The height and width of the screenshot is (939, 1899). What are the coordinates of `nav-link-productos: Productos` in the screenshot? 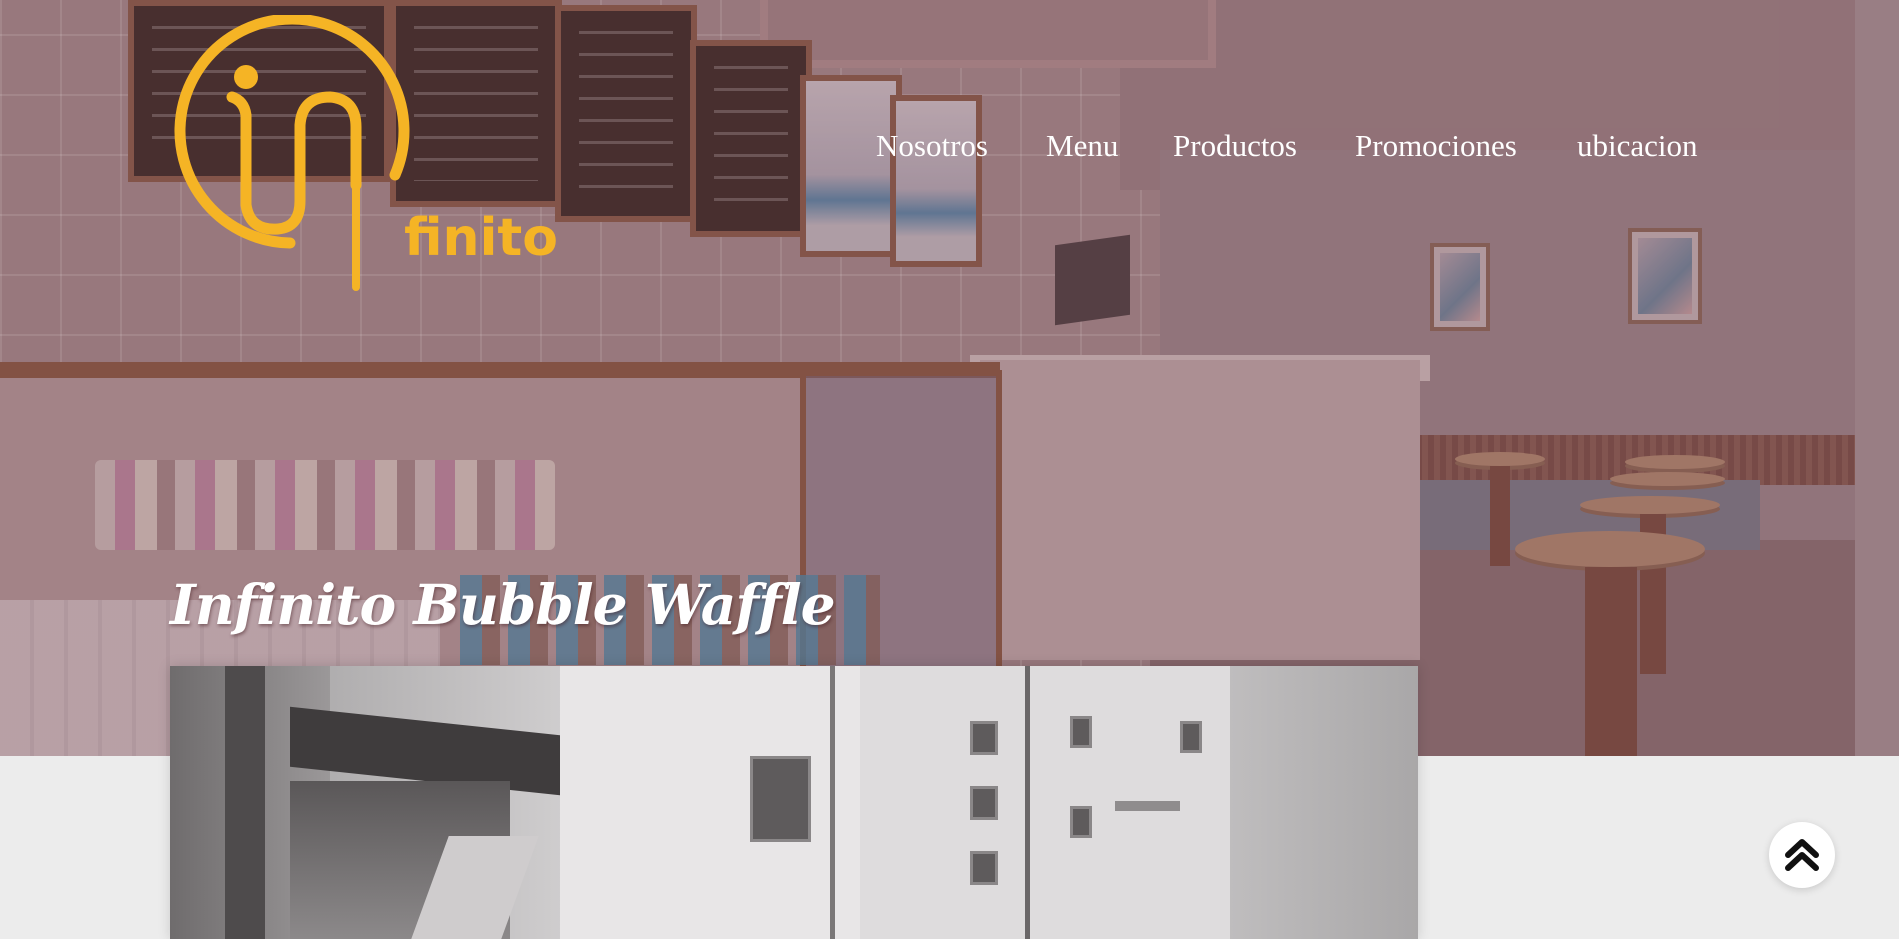 It's located at (1235, 146).